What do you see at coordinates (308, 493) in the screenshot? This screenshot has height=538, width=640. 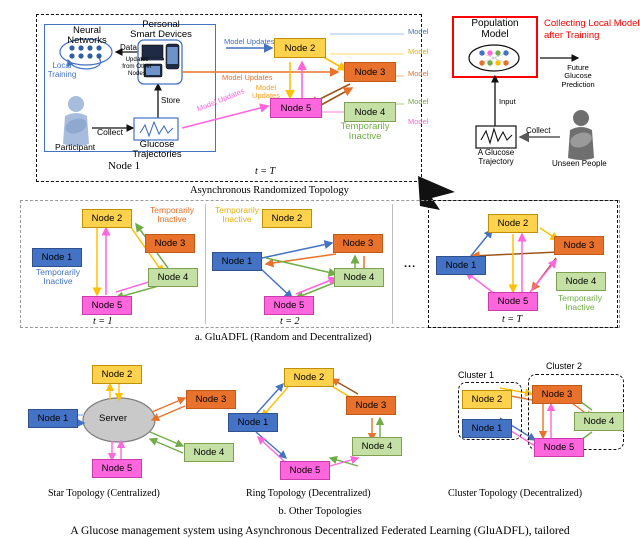 I see `ring-topology-title: Ring Topology (Decentralized)` at bounding box center [308, 493].